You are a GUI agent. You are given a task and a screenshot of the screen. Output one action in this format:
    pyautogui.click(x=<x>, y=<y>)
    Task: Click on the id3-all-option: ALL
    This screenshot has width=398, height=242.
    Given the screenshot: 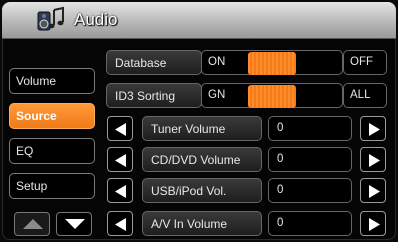 What is the action you would take?
    pyautogui.click(x=365, y=95)
    